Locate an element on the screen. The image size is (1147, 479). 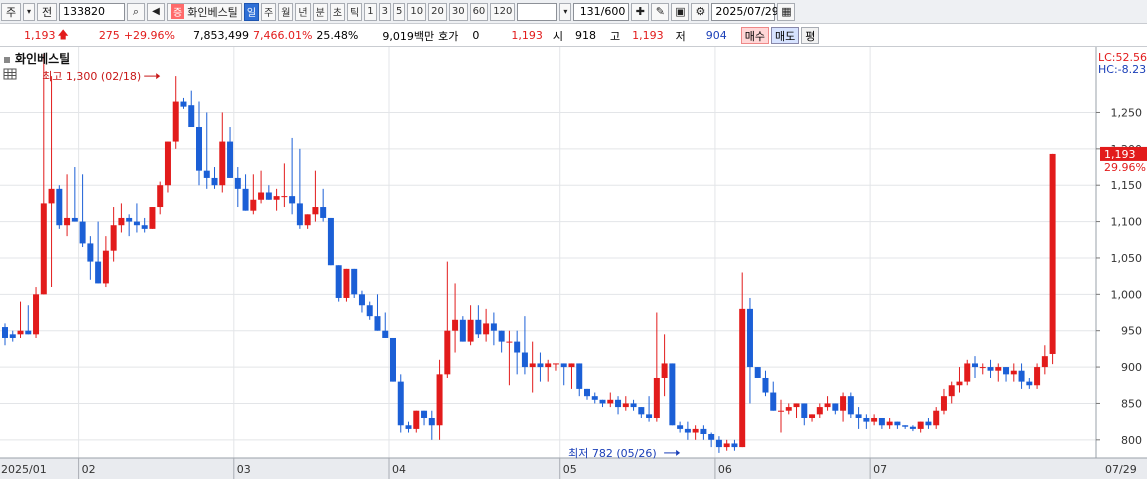
interval-60: 60 is located at coordinates (479, 11).